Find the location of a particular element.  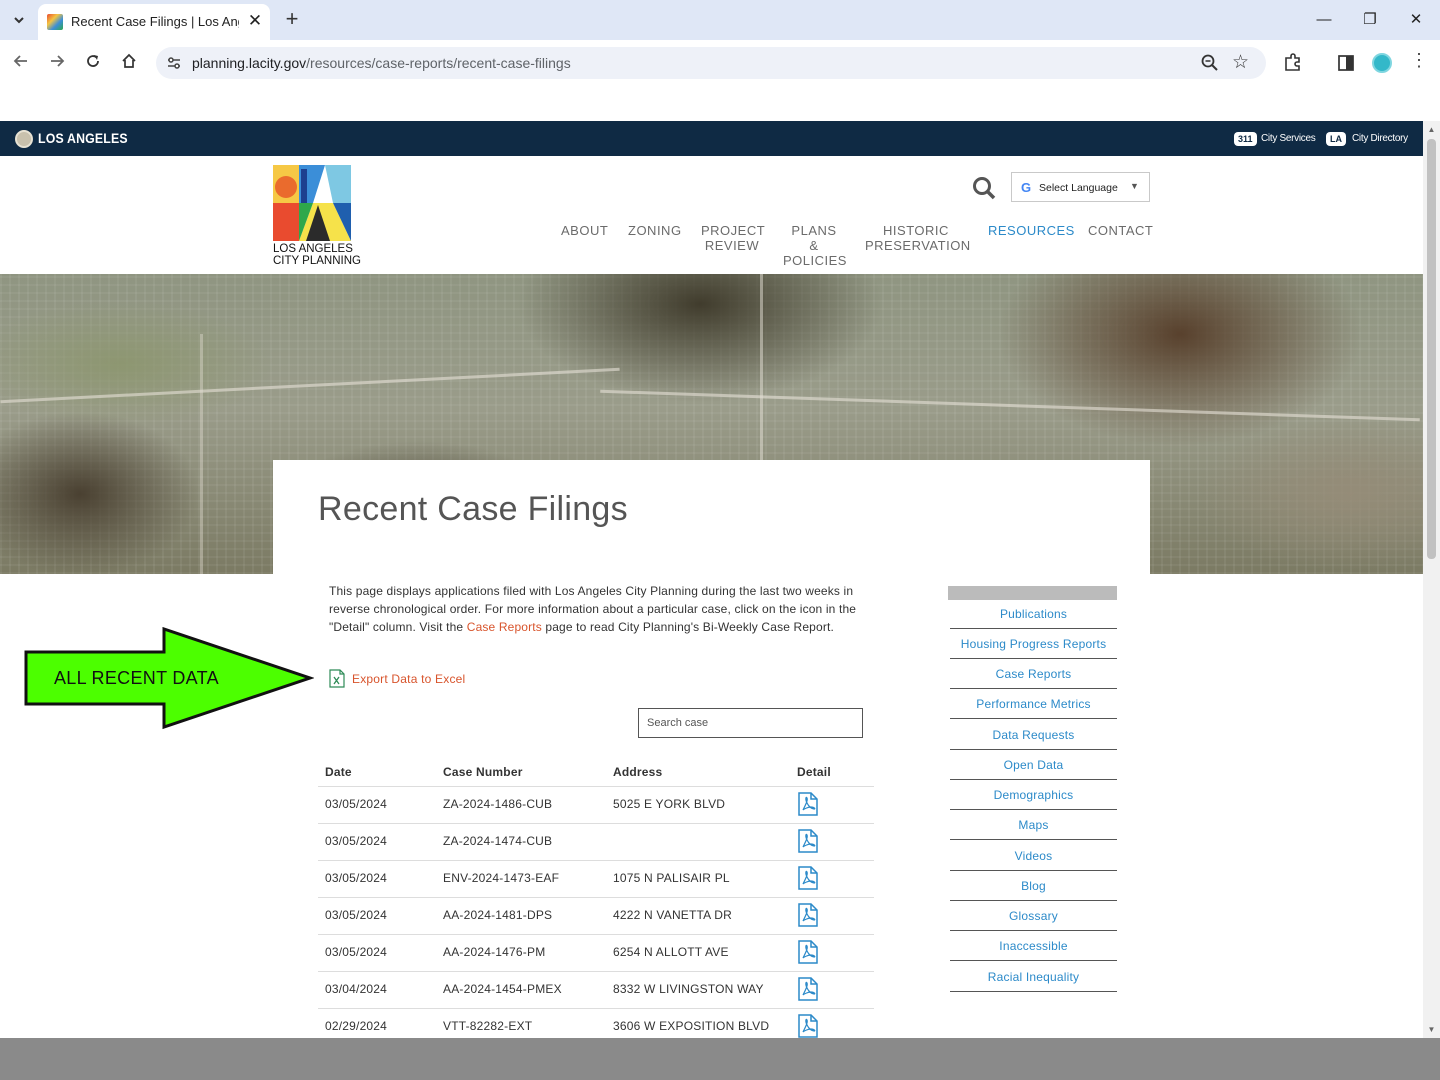

city-seal-icon is located at coordinates (24, 139).